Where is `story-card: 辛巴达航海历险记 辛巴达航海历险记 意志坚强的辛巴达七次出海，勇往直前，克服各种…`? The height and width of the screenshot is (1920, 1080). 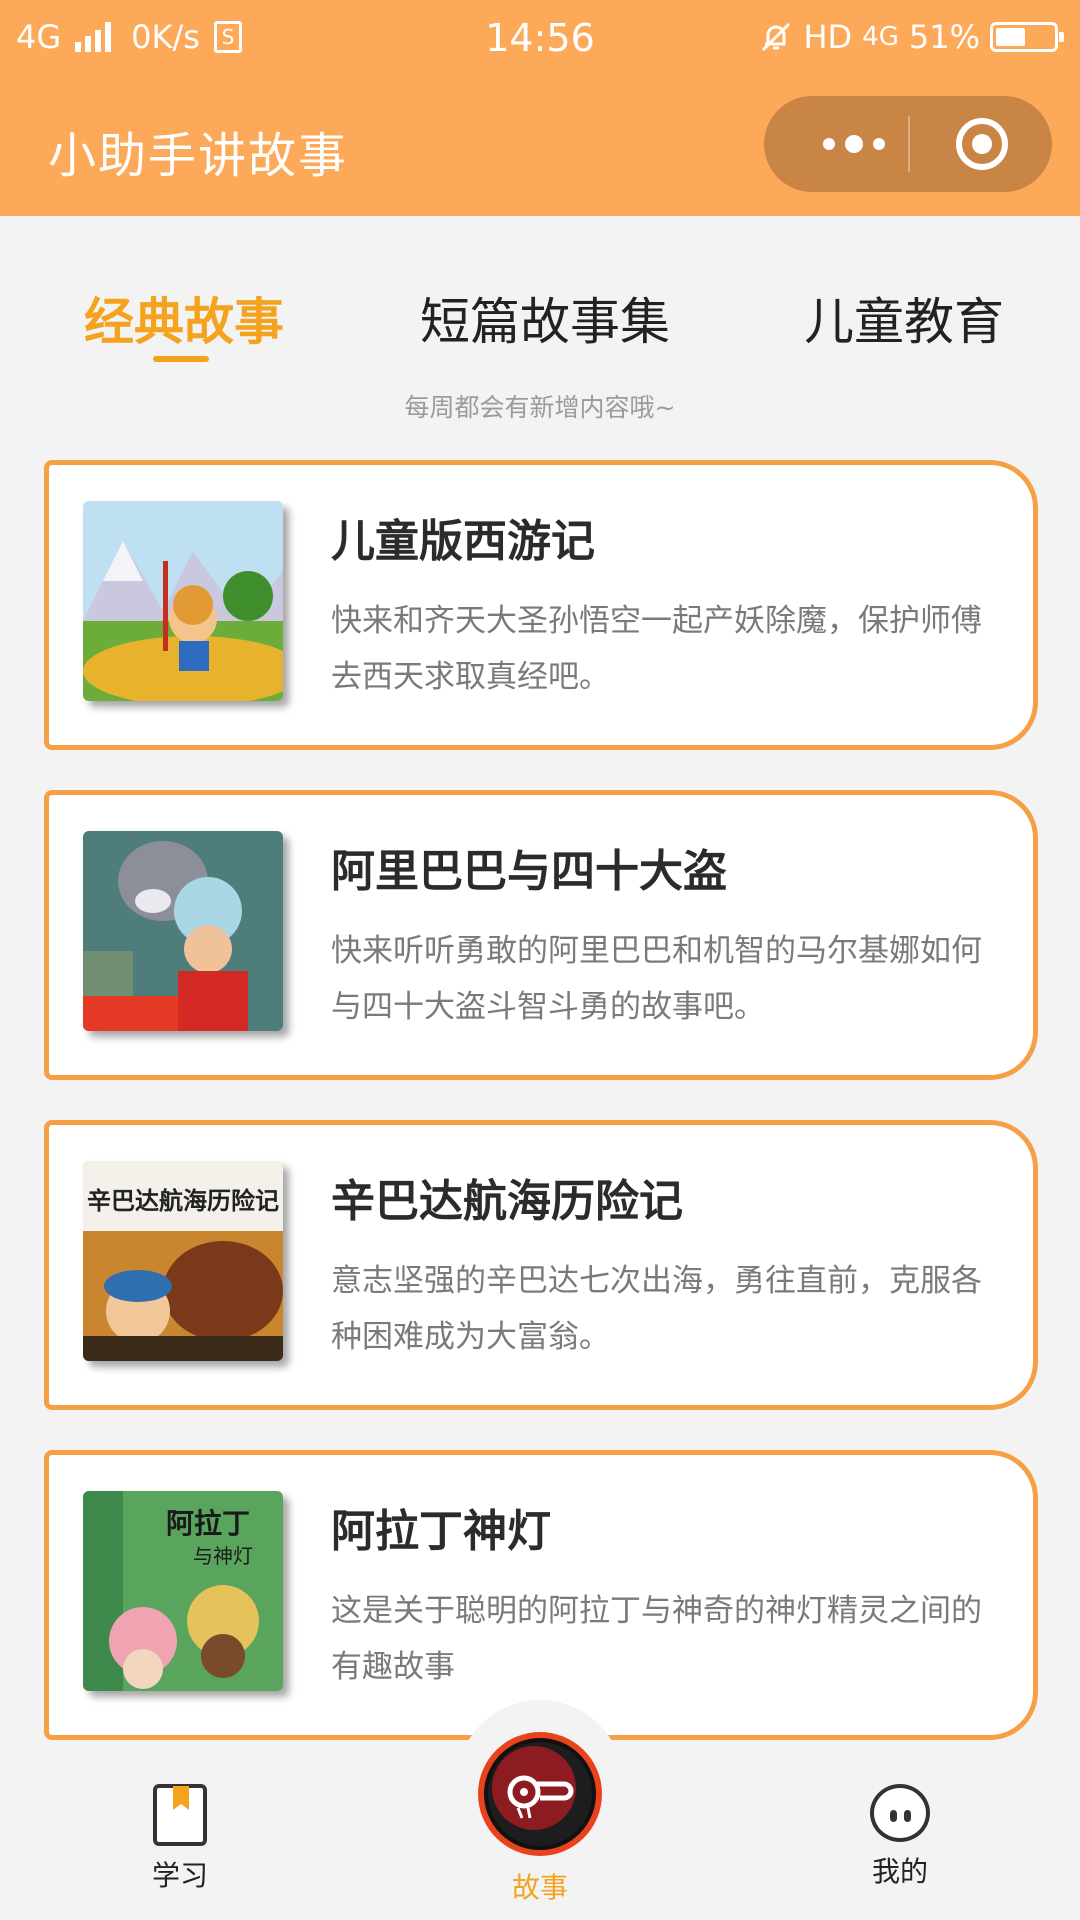
story-card: 辛巴达航海历险记 辛巴达航海历险记 意志坚强的辛巴达七次出海，勇往直前，克服各种… is located at coordinates (541, 1265).